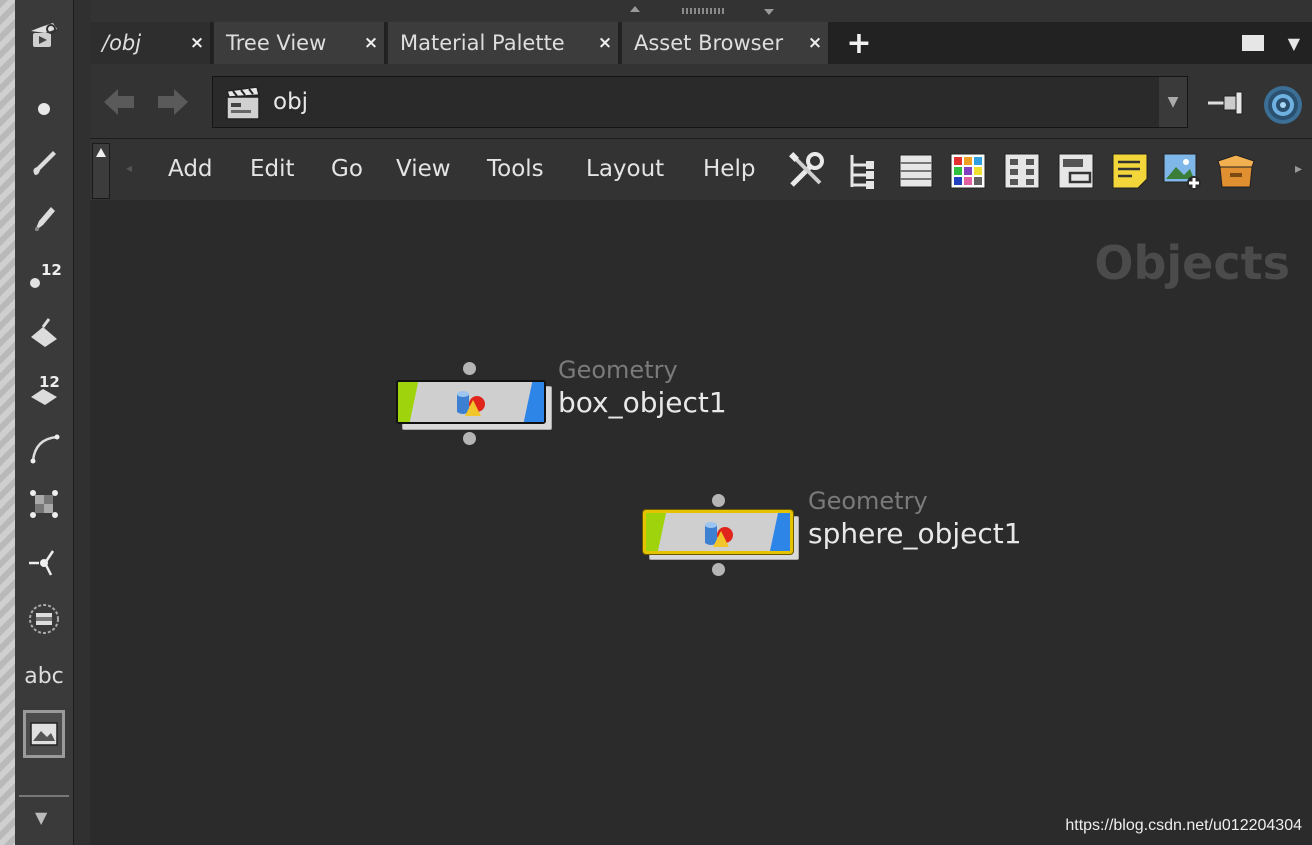 Image resolution: width=1312 pixels, height=845 pixels. I want to click on tree-view-icon, so click(862, 171).